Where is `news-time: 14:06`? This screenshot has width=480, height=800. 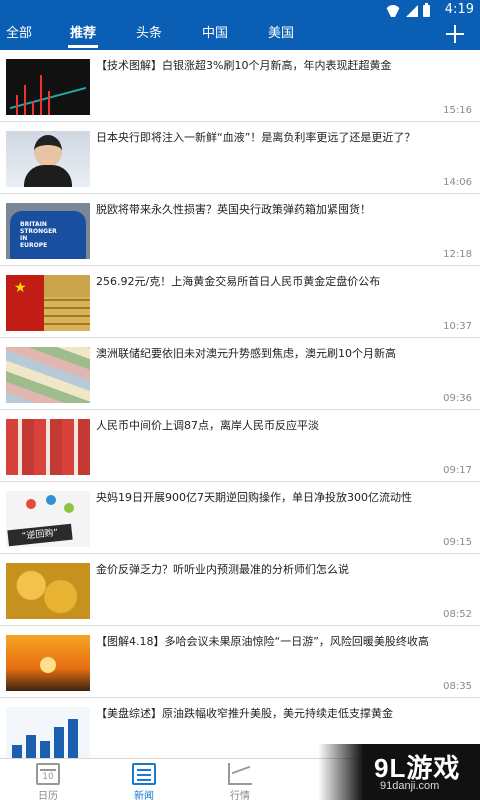
news-time: 14:06 is located at coordinates (457, 182).